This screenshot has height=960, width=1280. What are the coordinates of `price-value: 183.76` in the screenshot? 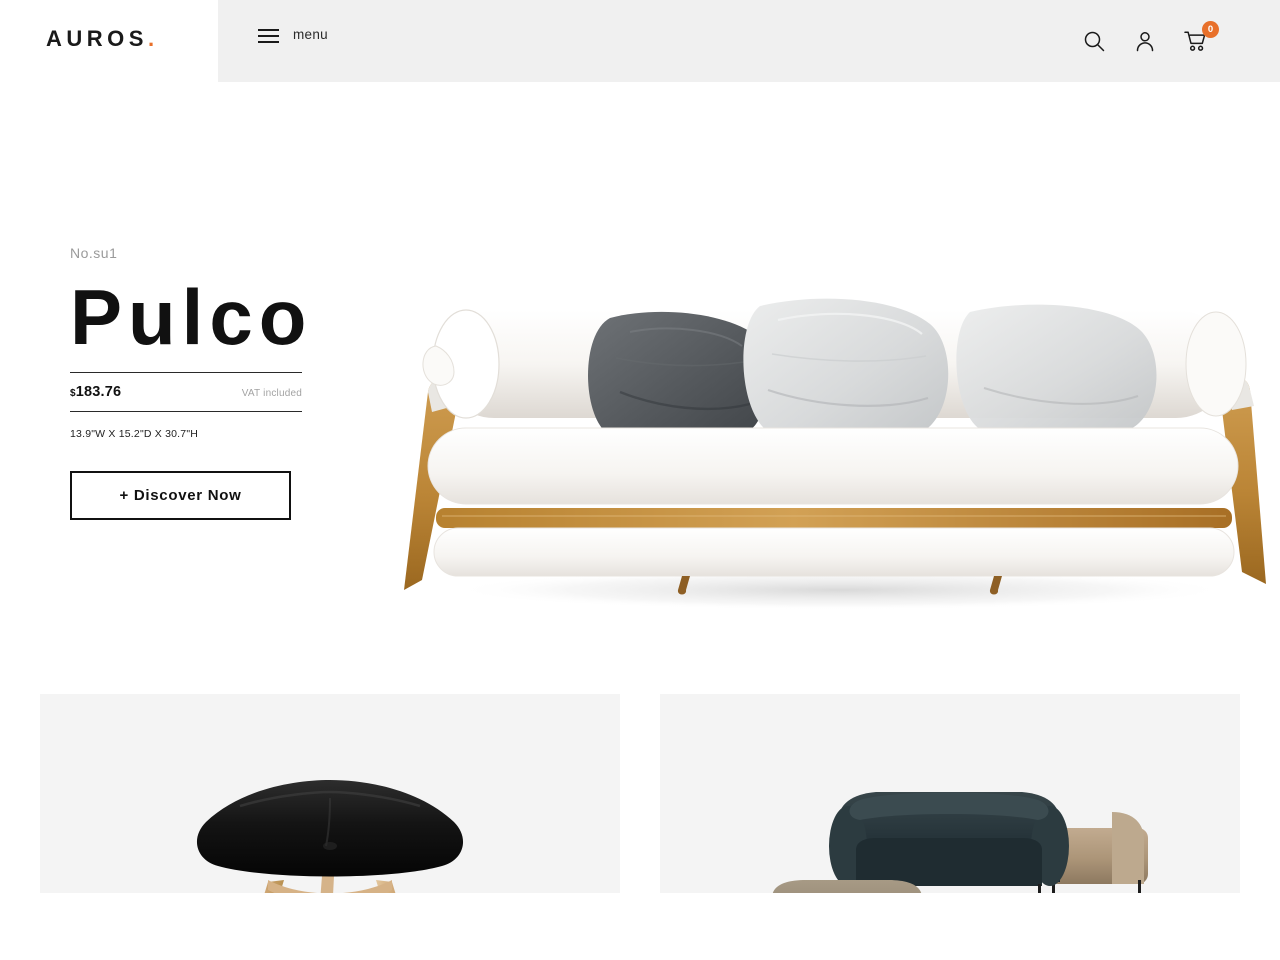 It's located at (98, 392).